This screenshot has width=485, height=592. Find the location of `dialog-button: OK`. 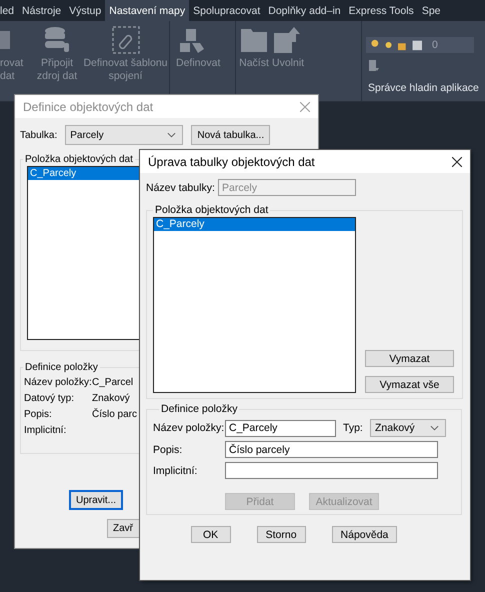

dialog-button: OK is located at coordinates (210, 534).